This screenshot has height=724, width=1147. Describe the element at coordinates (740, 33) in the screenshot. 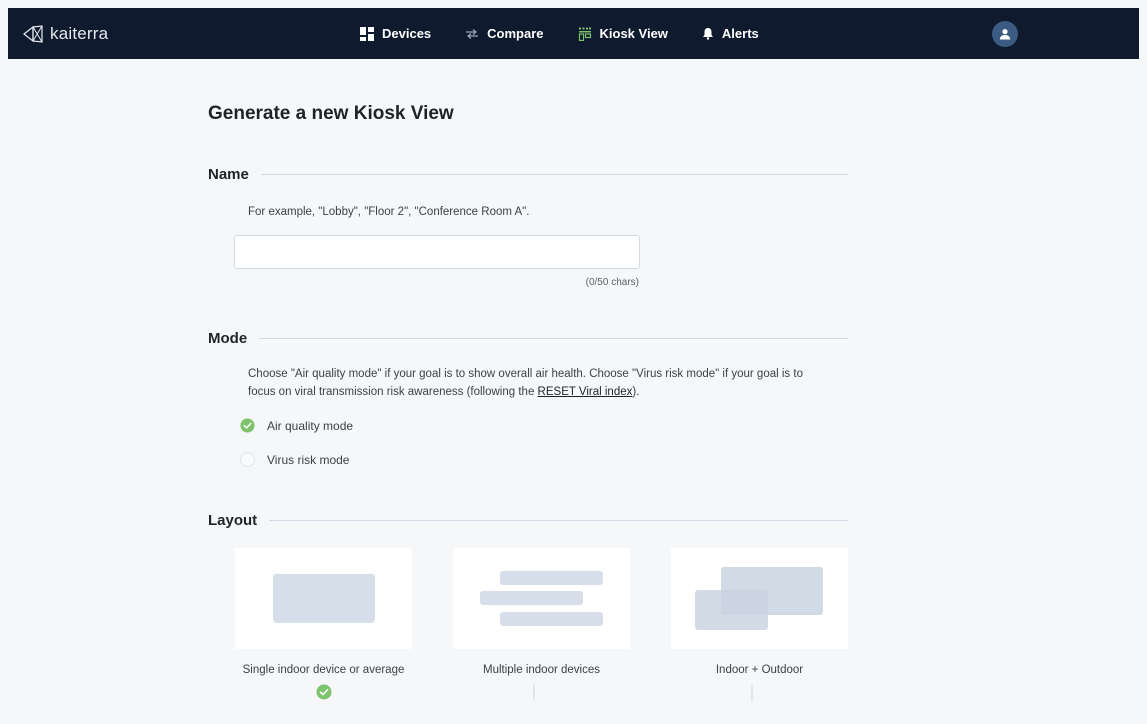

I see `nav-item-label: Alerts` at that location.